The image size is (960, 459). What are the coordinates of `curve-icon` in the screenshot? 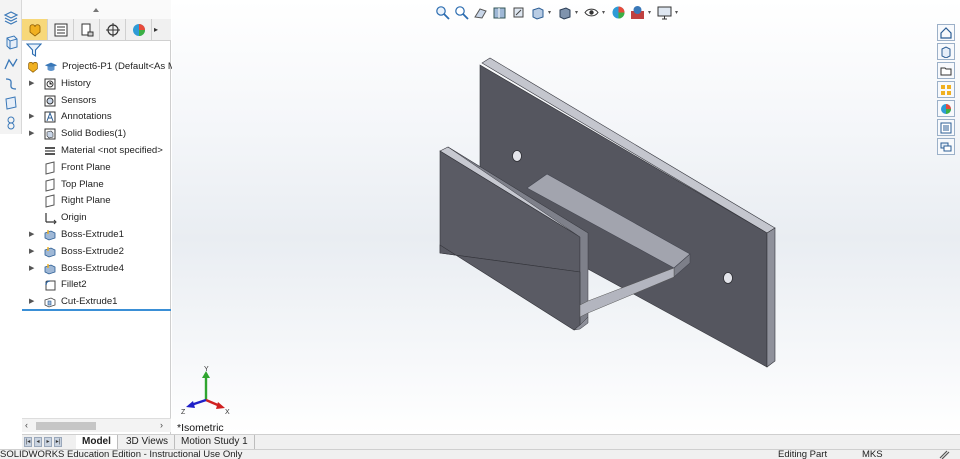 It's located at (11, 84).